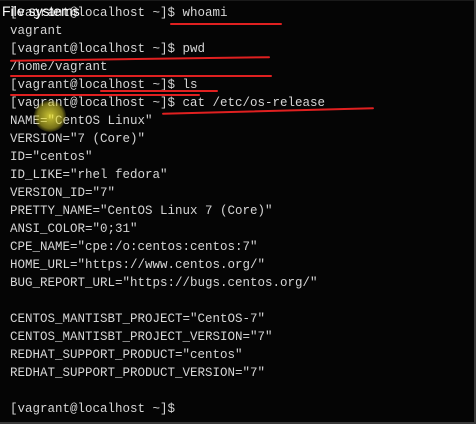 The width and height of the screenshot is (476, 424). I want to click on terminal-line-output: REDHAT_SUPPORT_PRODUCT_VERSION="7", so click(138, 373).